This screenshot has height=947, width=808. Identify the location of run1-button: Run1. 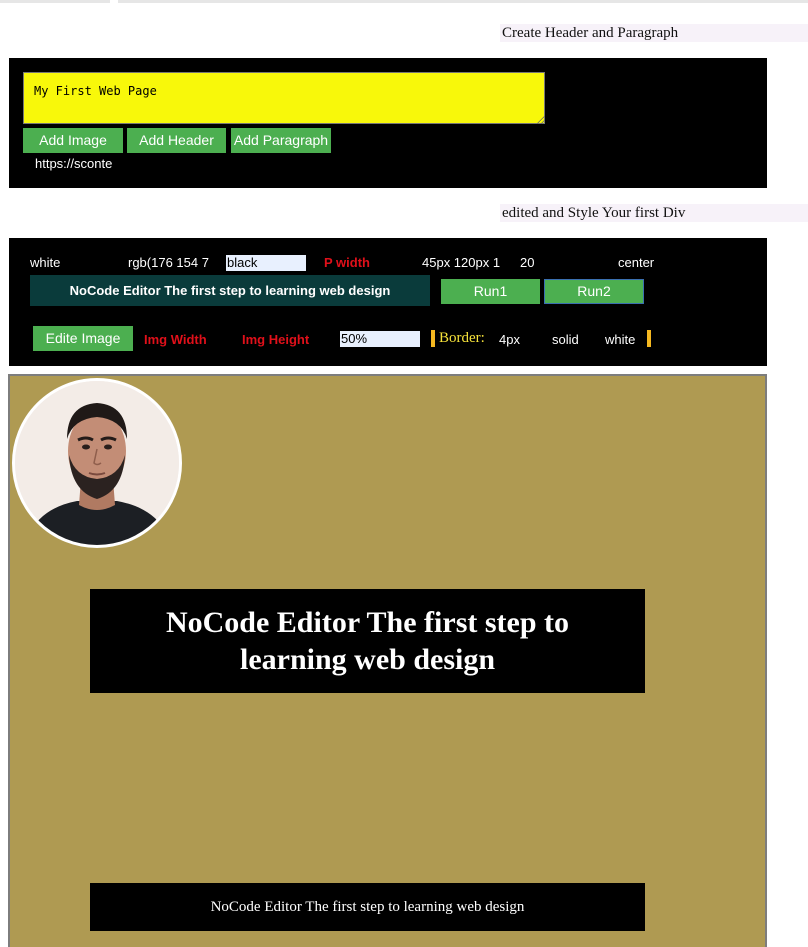
(490, 291).